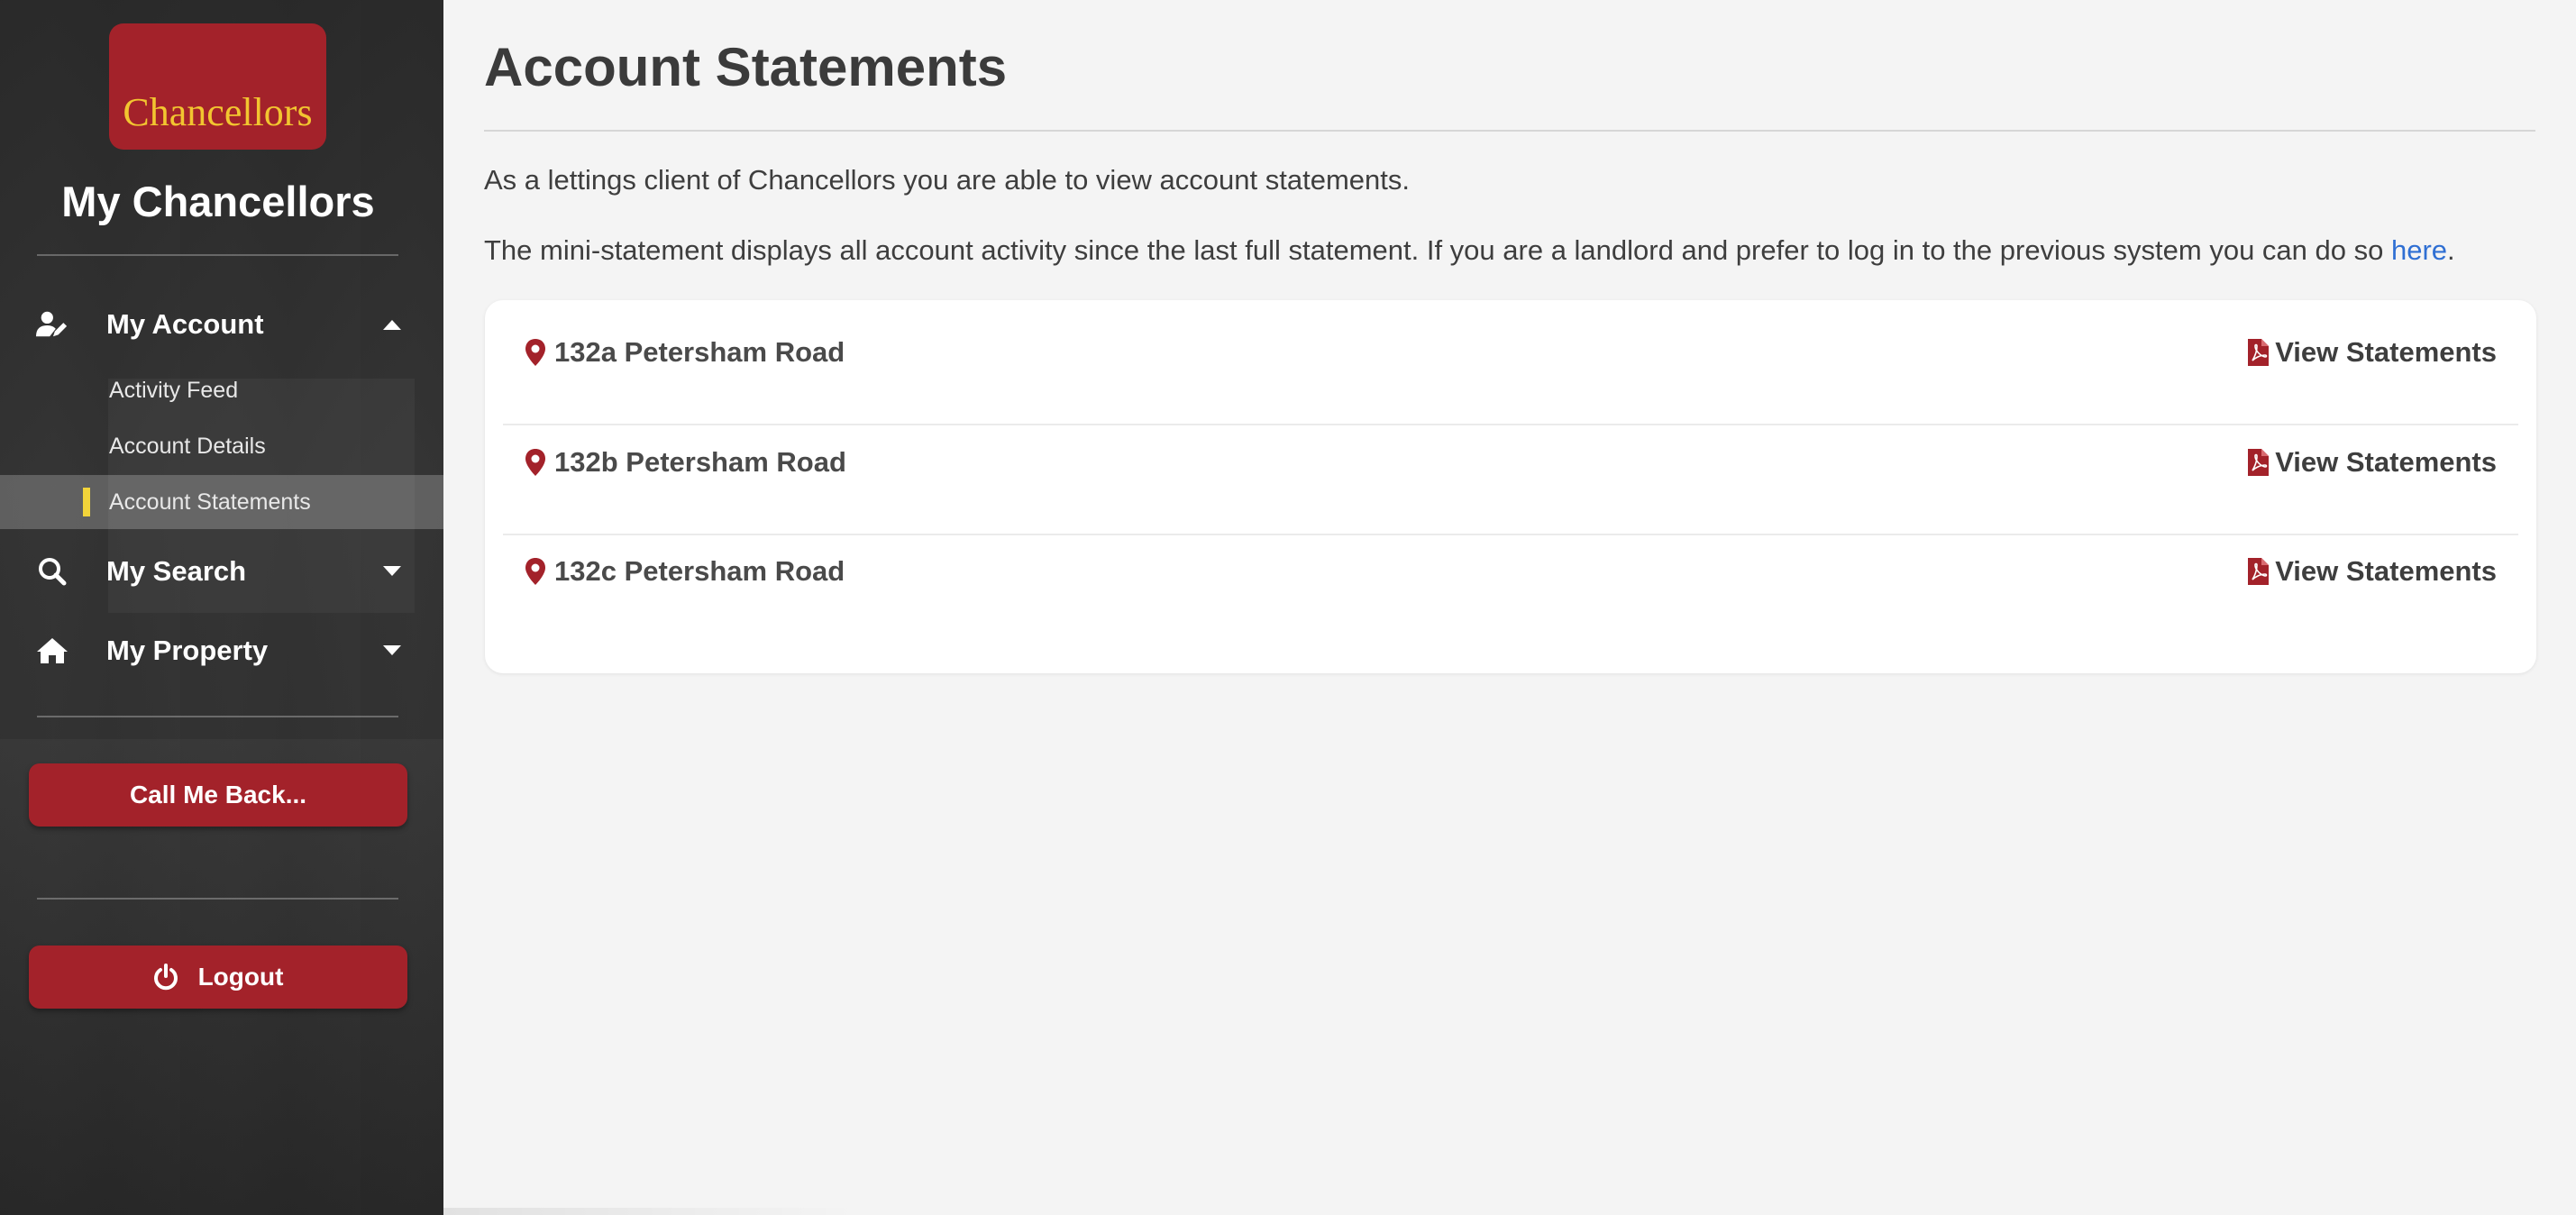 Image resolution: width=2576 pixels, height=1215 pixels. I want to click on nav-label-my-account: My Account, so click(185, 324).